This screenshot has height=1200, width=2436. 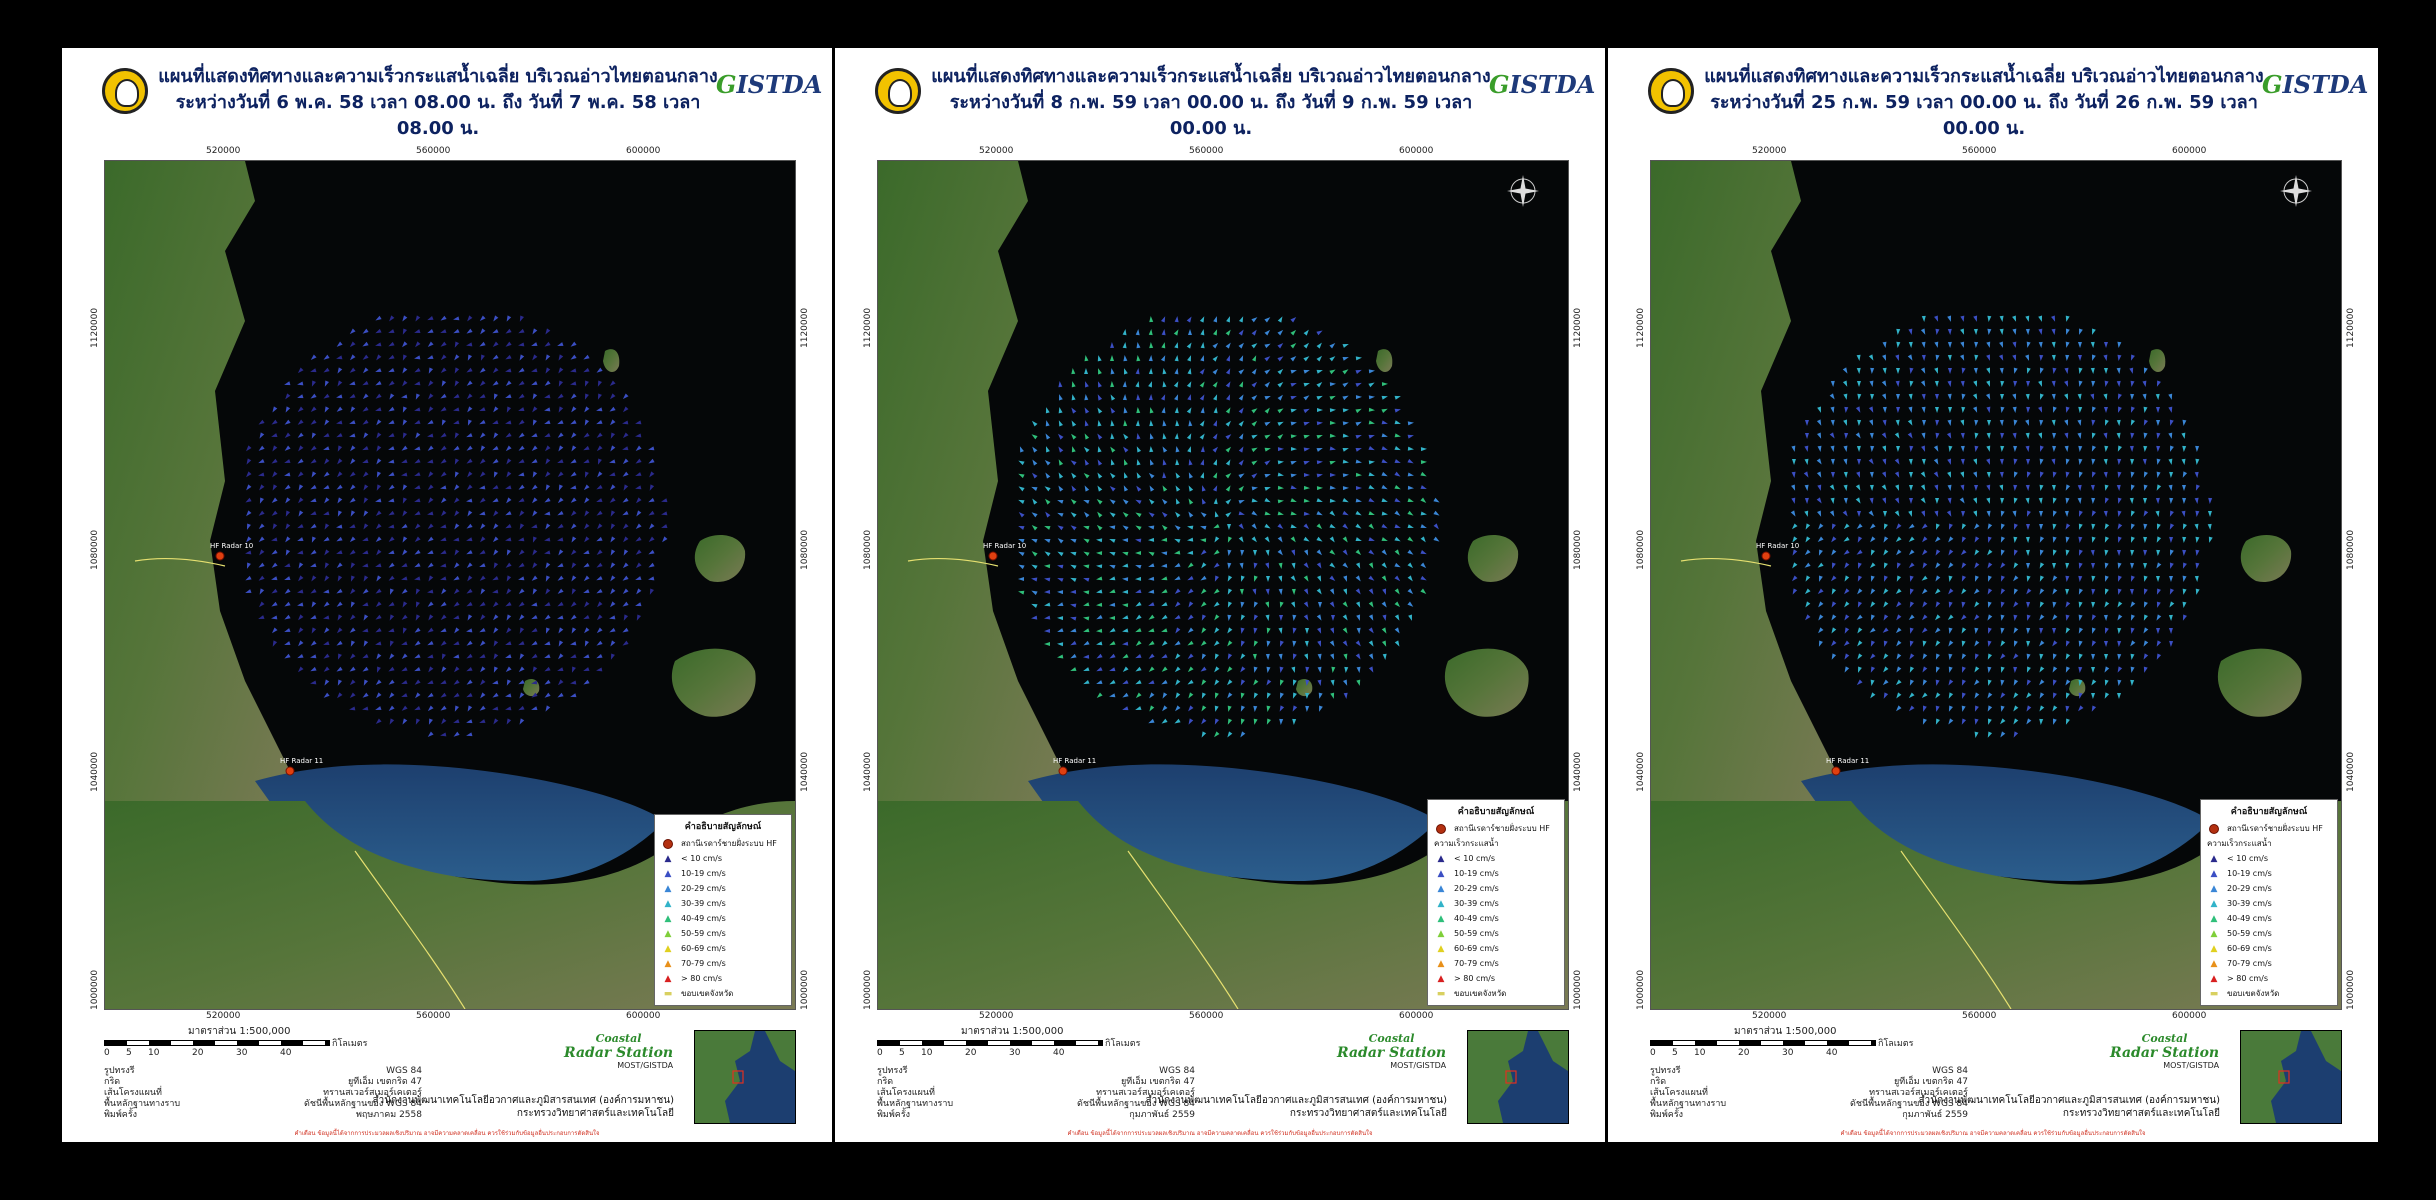 I want to click on legend-speed-heading: ความเร็วกระแสน้ำ, so click(x=1466, y=843).